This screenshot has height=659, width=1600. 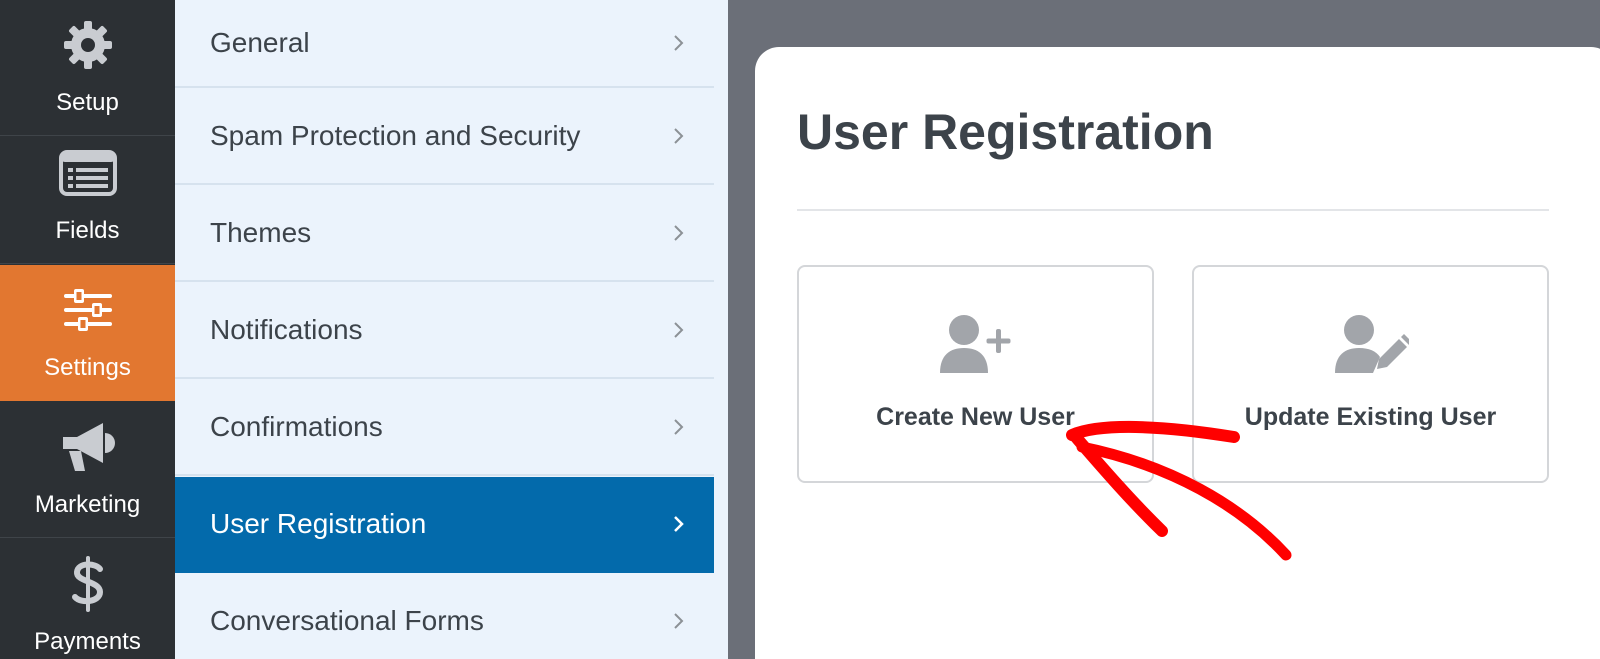 What do you see at coordinates (87, 310) in the screenshot?
I see `sliders-icon` at bounding box center [87, 310].